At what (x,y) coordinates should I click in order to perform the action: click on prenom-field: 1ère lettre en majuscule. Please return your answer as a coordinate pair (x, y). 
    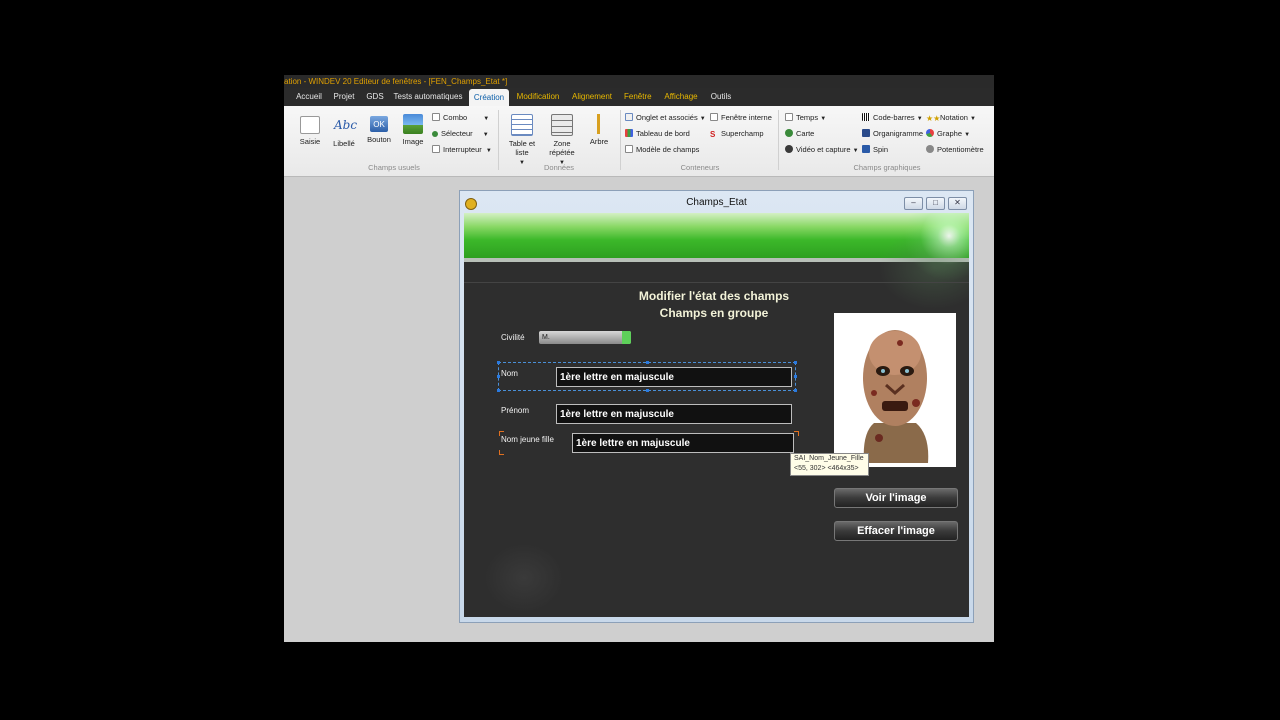
    Looking at the image, I should click on (674, 414).